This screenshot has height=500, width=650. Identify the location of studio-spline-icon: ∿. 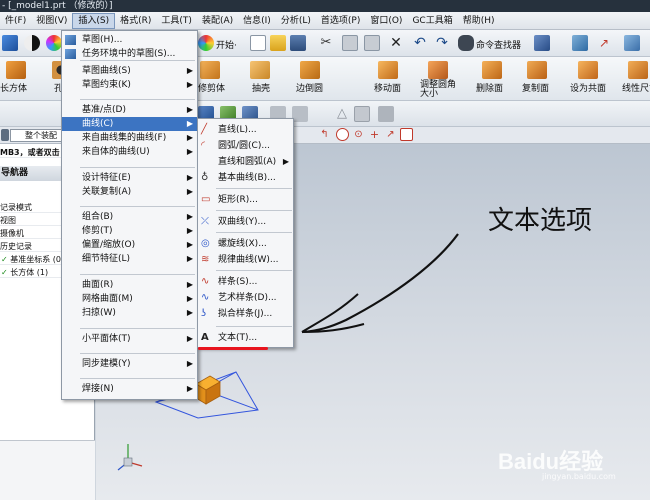
(205, 297).